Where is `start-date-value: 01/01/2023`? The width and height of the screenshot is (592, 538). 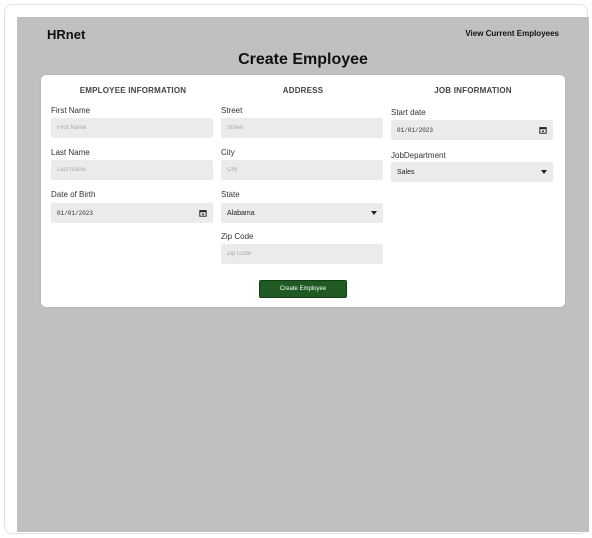 start-date-value: 01/01/2023 is located at coordinates (415, 130).